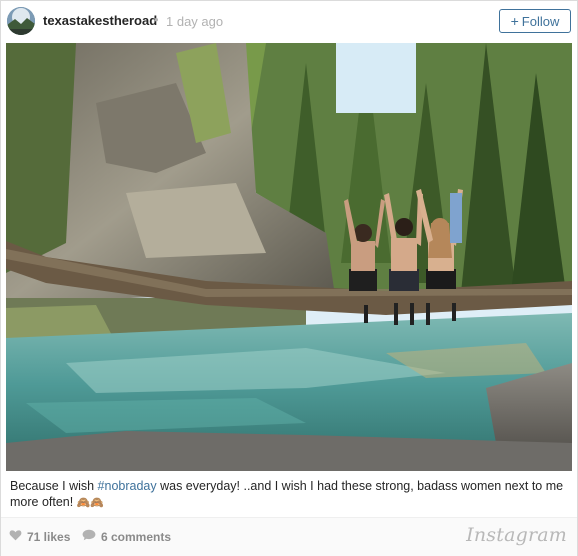  What do you see at coordinates (15, 536) in the screenshot?
I see `heart-icon` at bounding box center [15, 536].